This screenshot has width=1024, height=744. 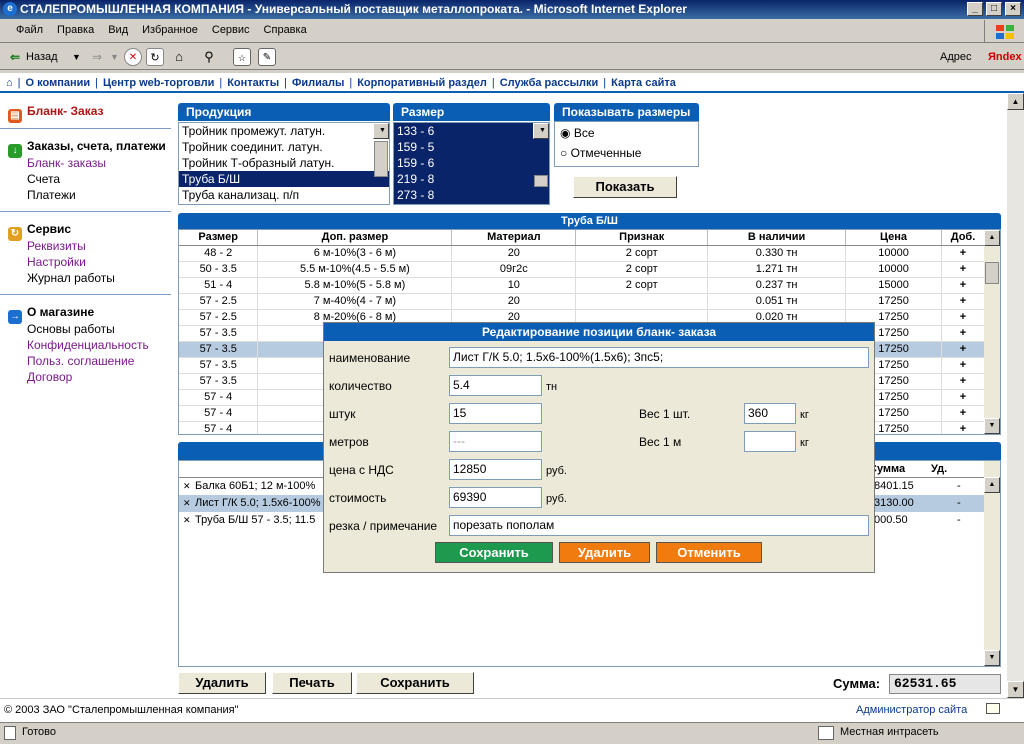 What do you see at coordinates (495, 441) in the screenshot?
I see `meters-field: ---` at bounding box center [495, 441].